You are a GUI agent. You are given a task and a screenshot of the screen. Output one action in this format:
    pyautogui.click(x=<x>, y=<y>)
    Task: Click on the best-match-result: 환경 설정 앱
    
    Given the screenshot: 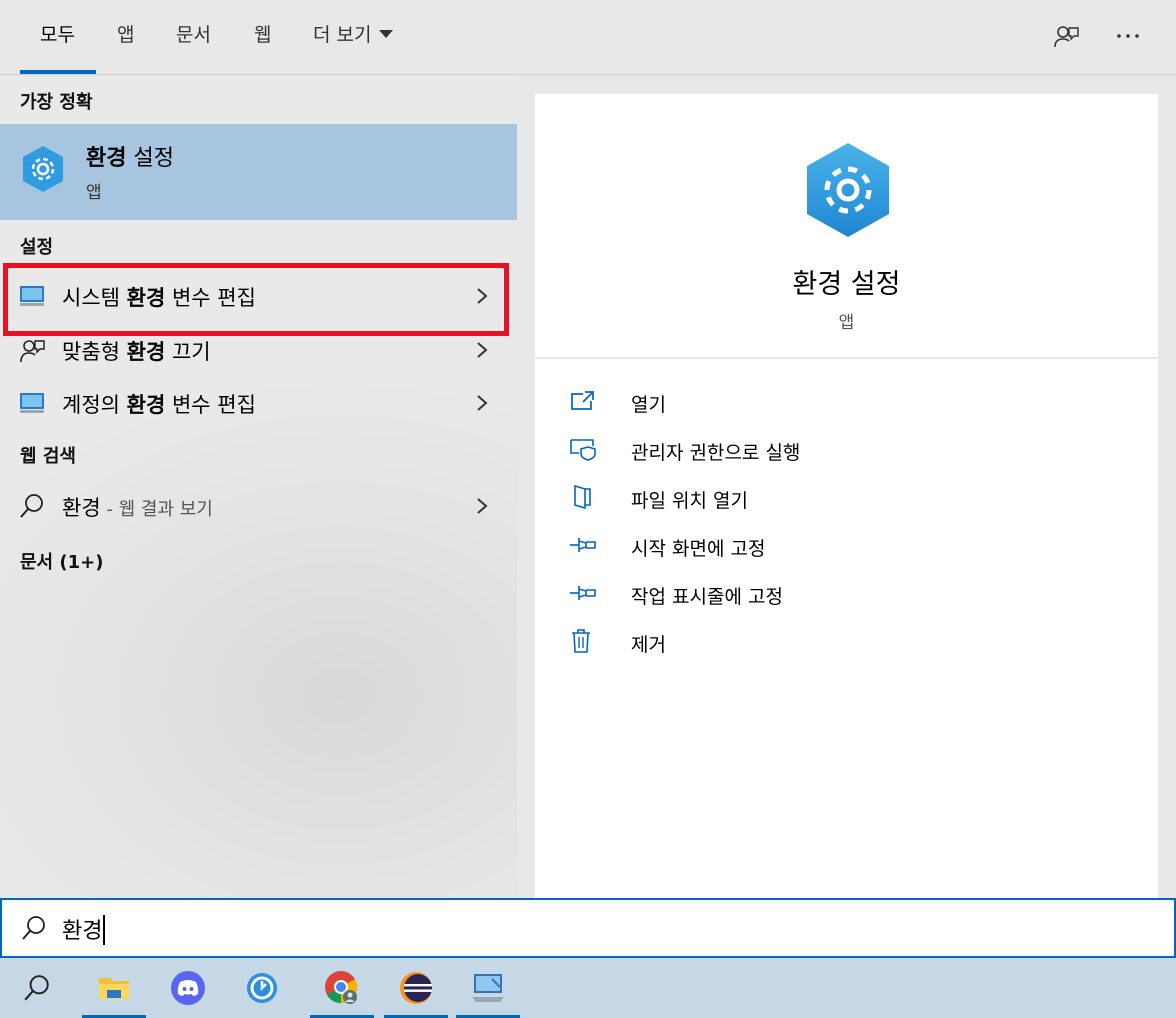 What is the action you would take?
    pyautogui.click(x=258, y=172)
    